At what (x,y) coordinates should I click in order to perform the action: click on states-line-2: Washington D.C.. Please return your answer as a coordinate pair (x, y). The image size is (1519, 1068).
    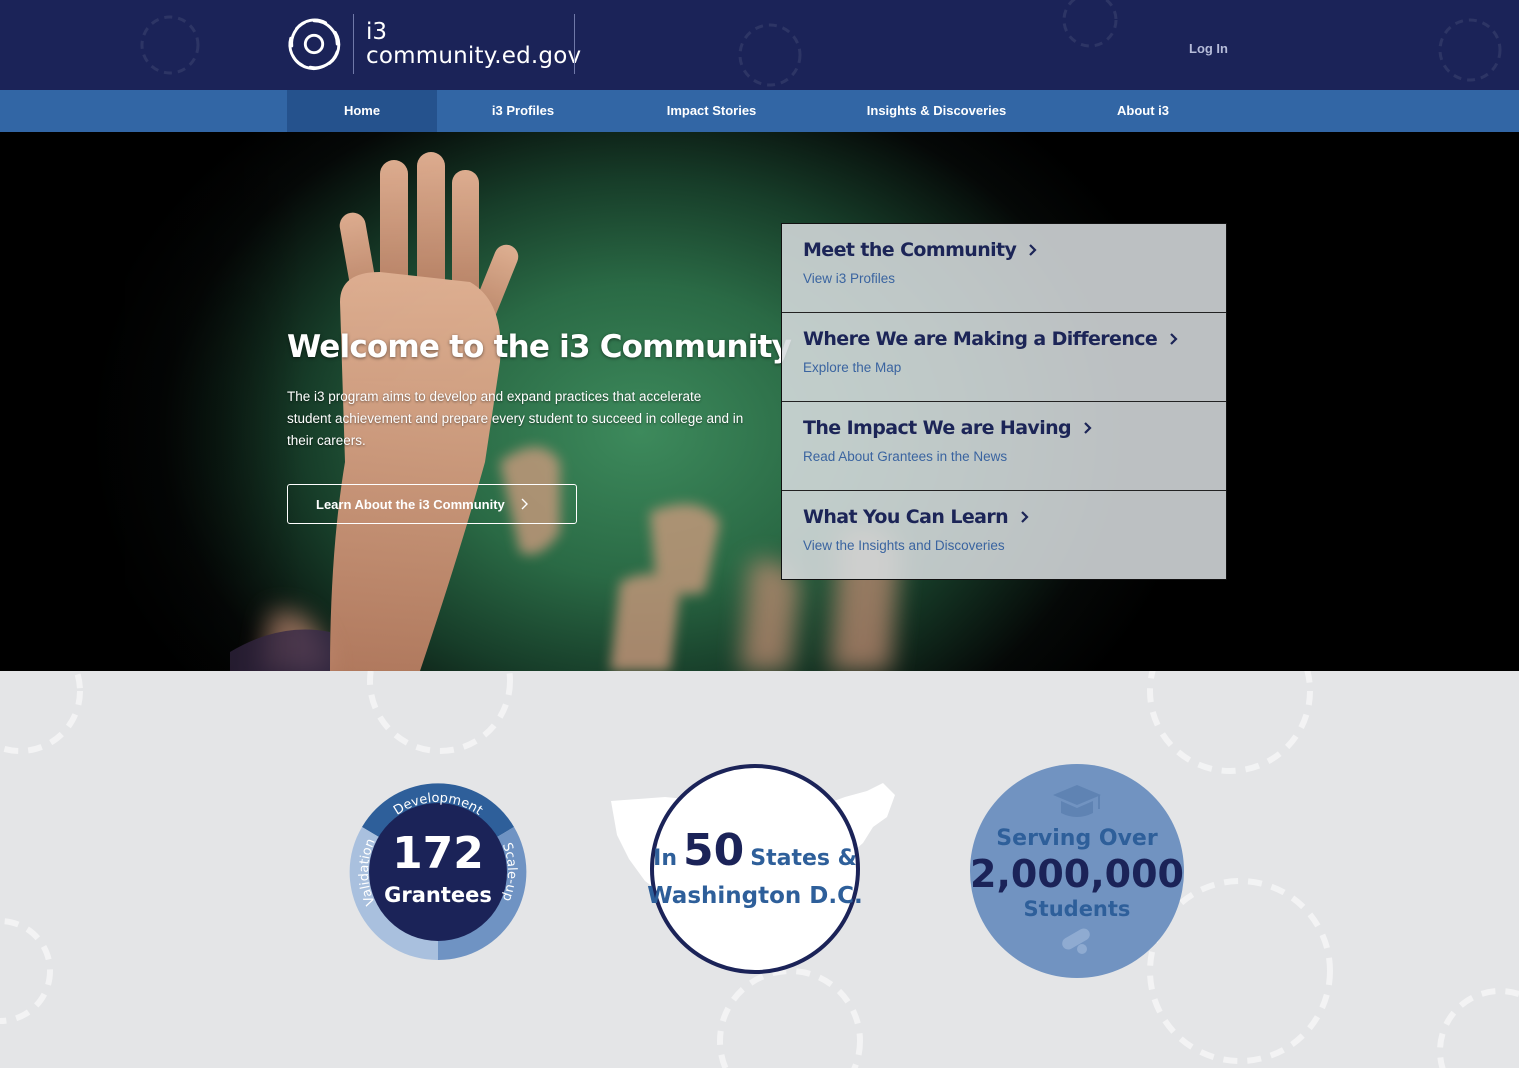
    Looking at the image, I should click on (754, 896).